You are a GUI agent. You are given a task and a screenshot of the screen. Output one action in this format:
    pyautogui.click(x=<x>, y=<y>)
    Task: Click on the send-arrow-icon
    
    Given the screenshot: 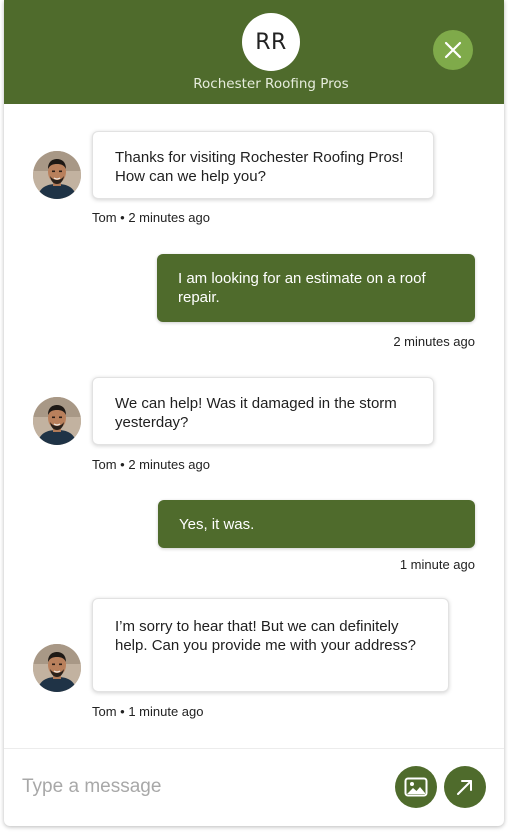 What is the action you would take?
    pyautogui.click(x=464, y=787)
    